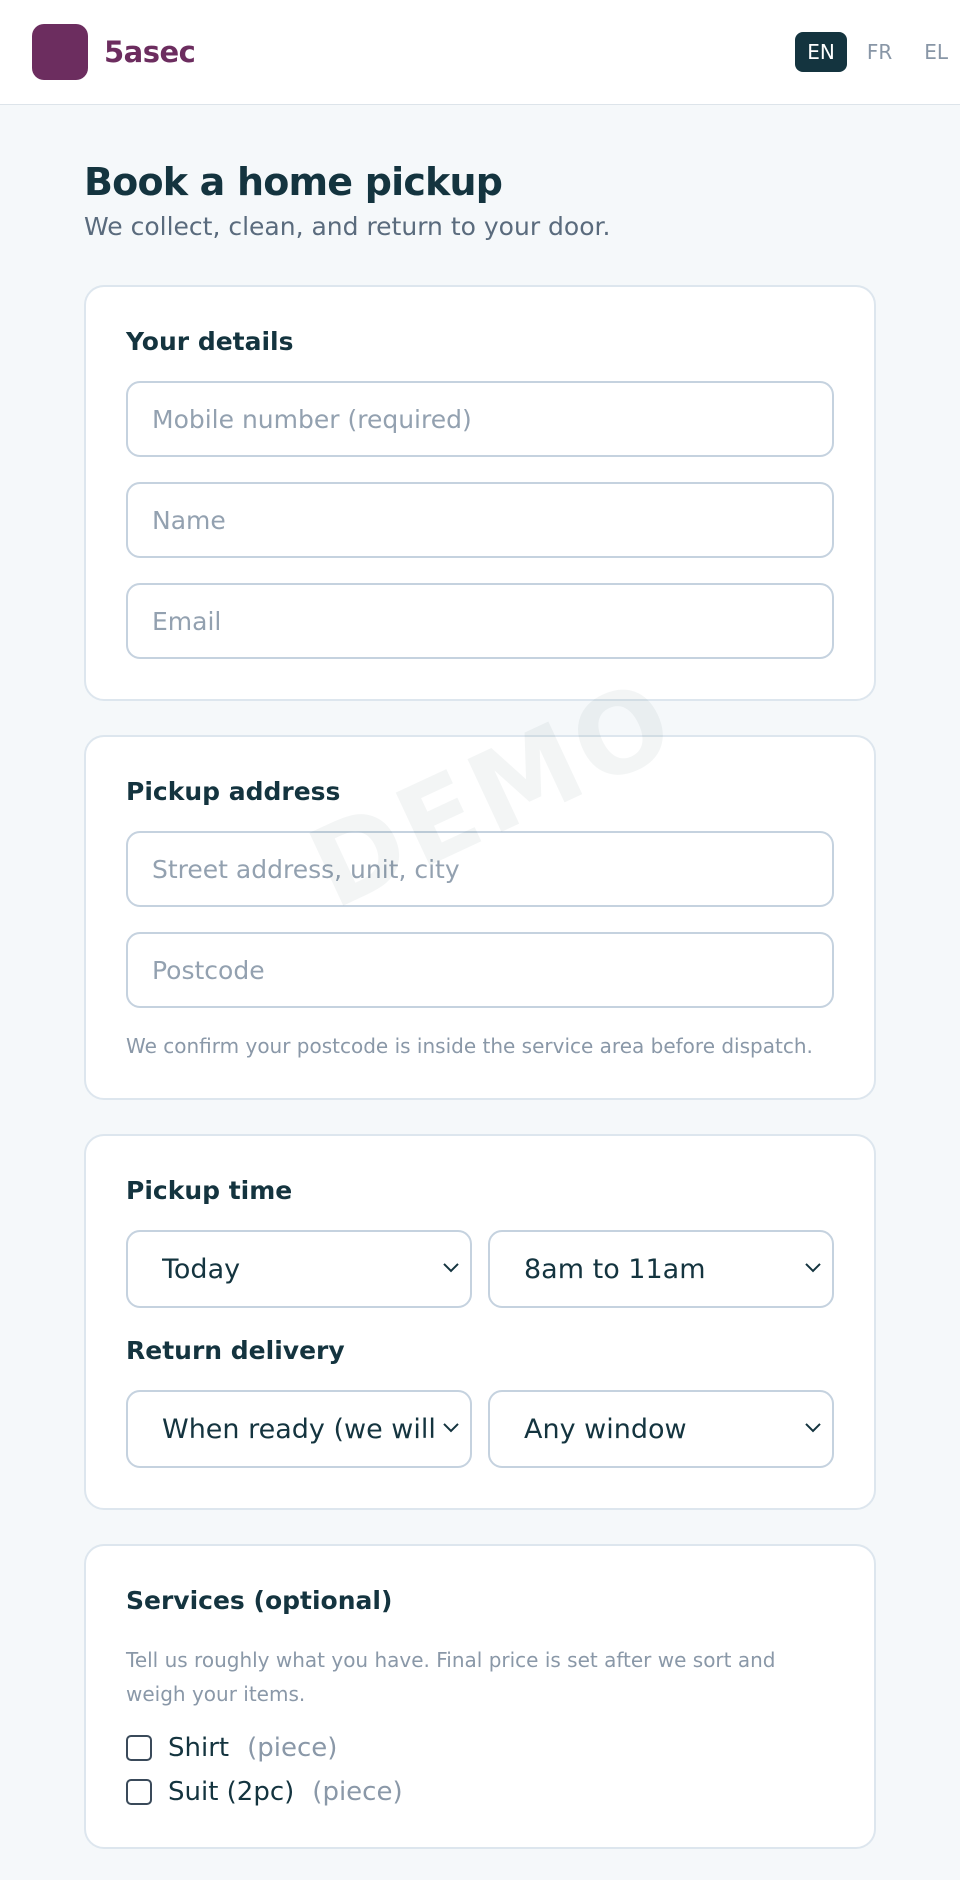  What do you see at coordinates (231, 1792) in the screenshot?
I see `service-label: Suit (2pc)` at bounding box center [231, 1792].